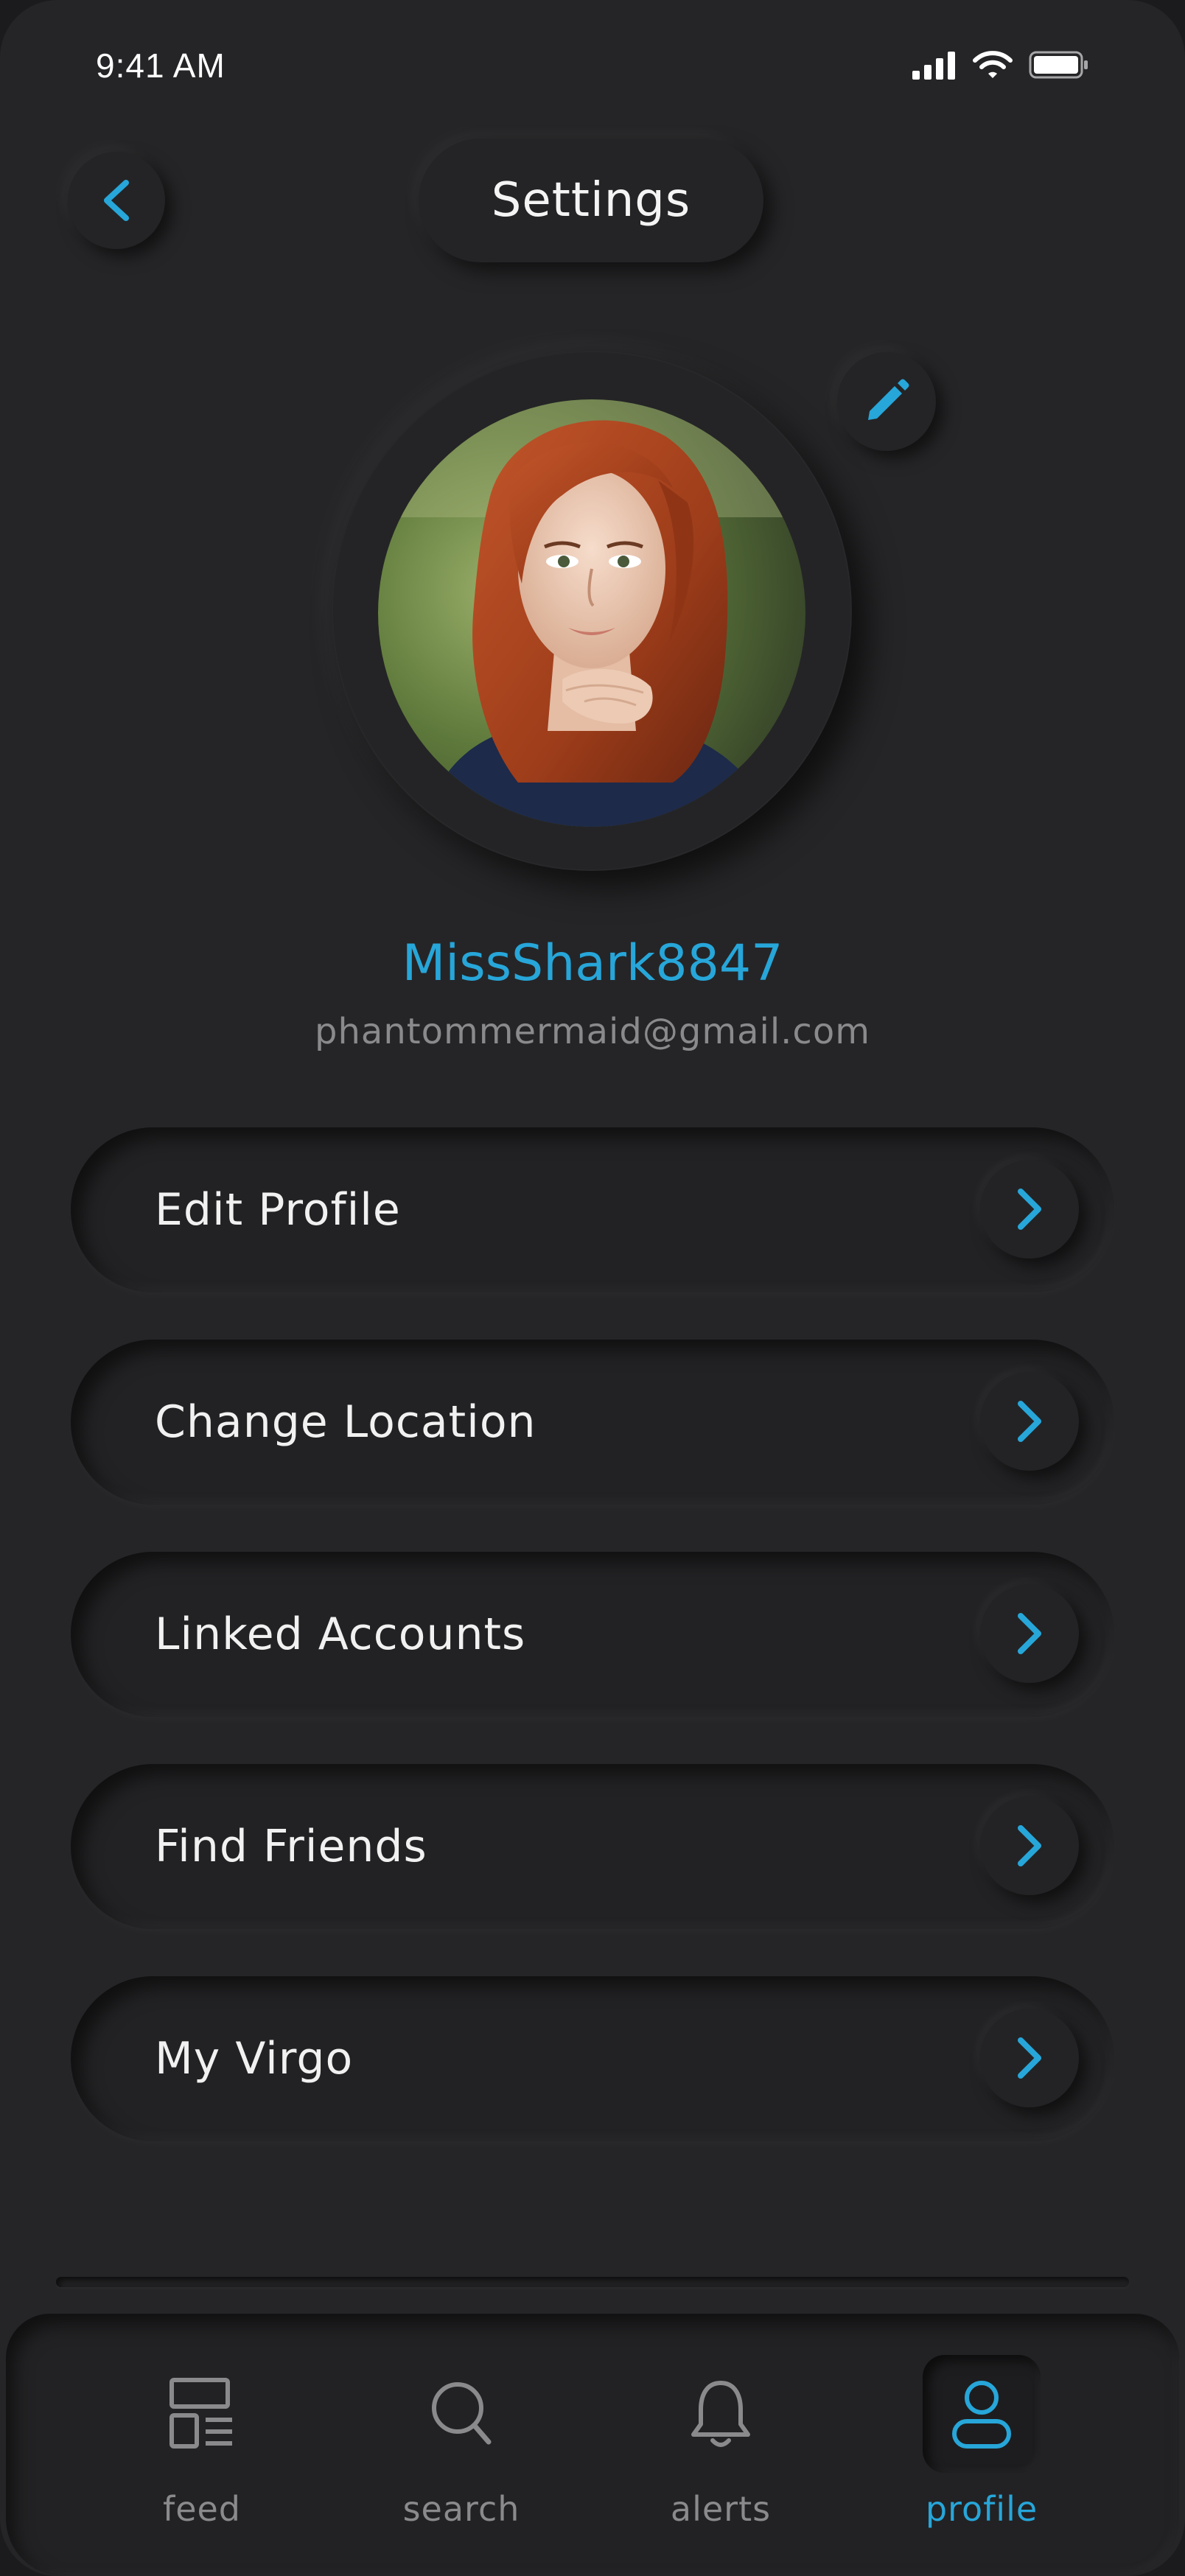 The image size is (1185, 2576). I want to click on menu-item-label: Change Location, so click(345, 1422).